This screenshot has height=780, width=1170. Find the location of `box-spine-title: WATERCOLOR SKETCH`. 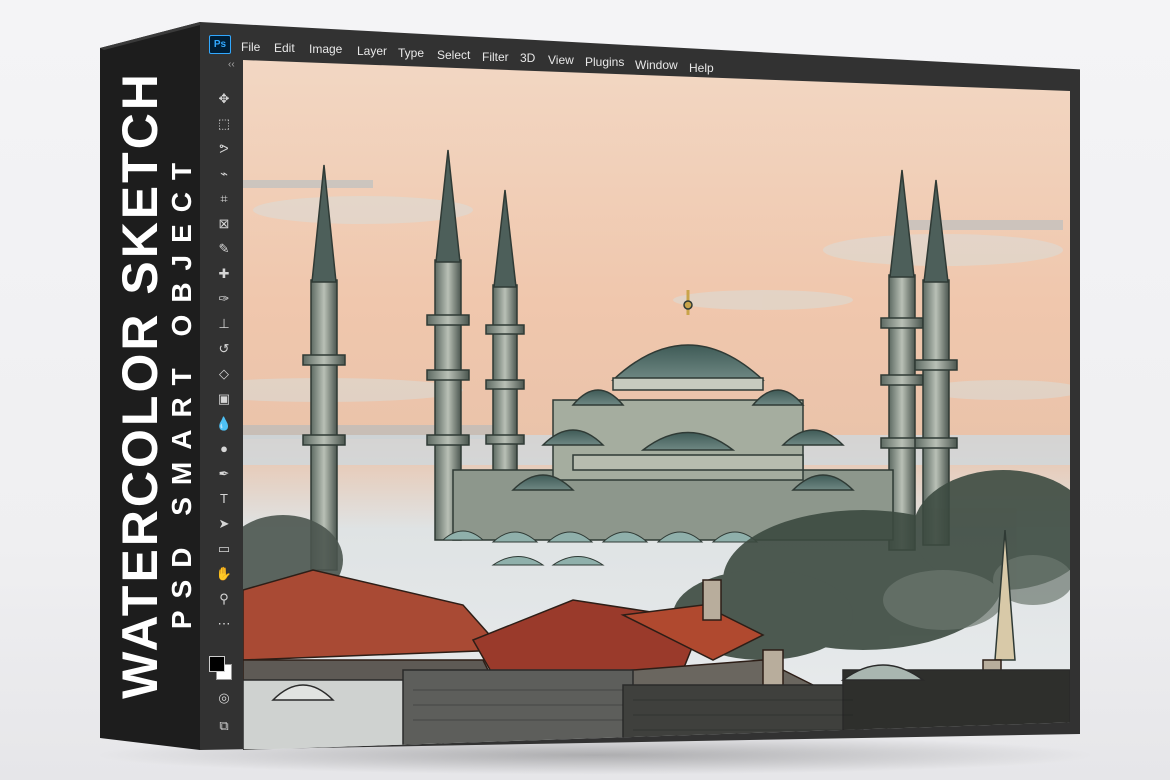

box-spine-title: WATERCOLOR SKETCH is located at coordinates (140, 385).